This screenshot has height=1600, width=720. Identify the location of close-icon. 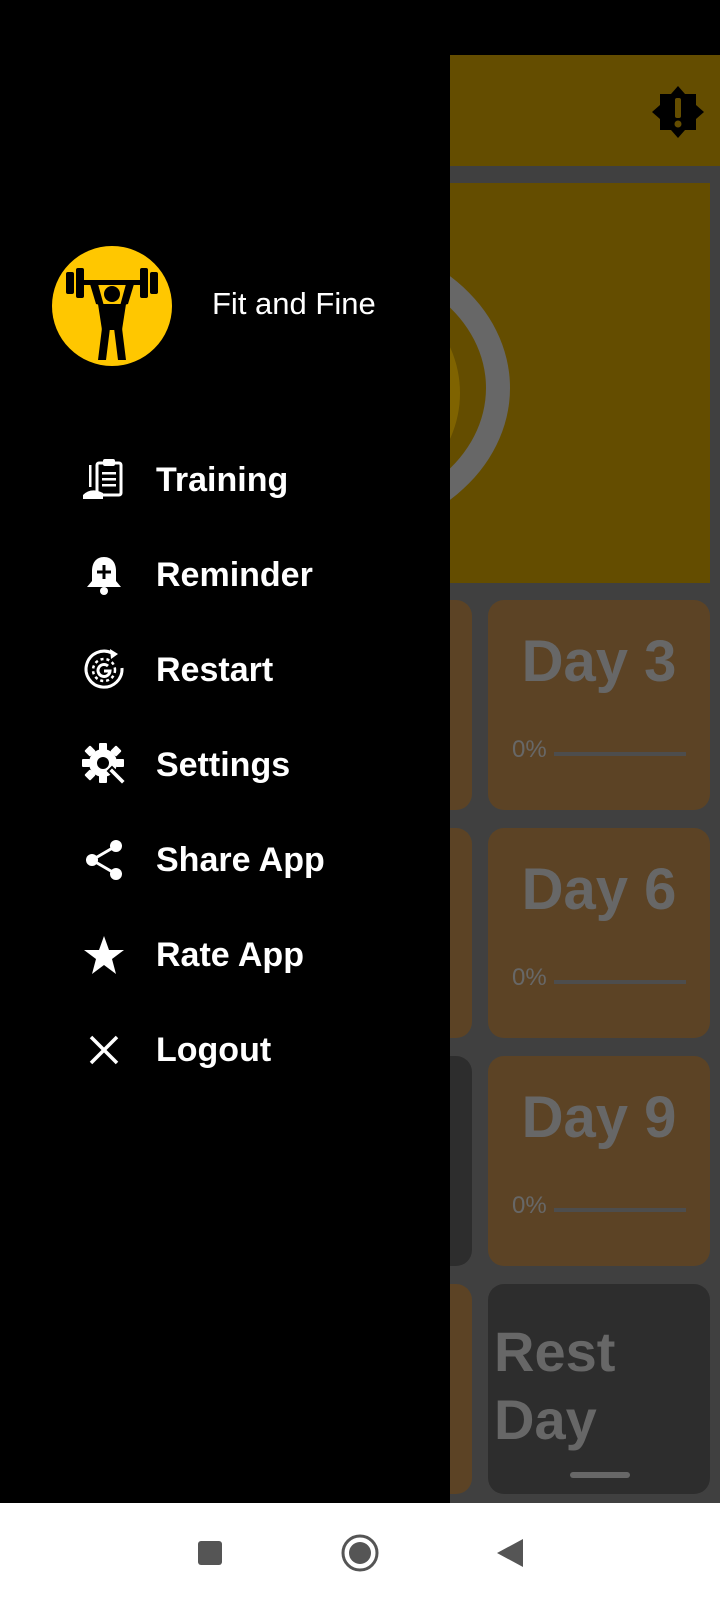
(104, 1050).